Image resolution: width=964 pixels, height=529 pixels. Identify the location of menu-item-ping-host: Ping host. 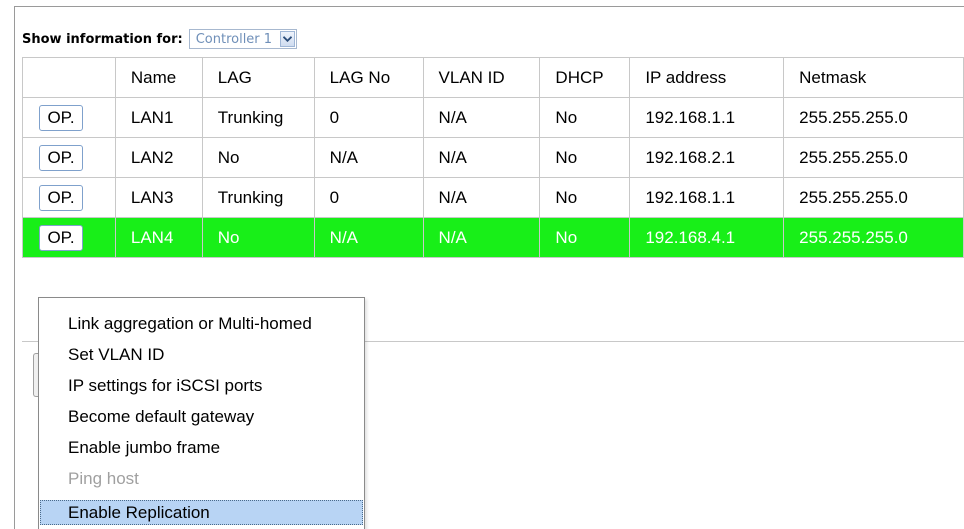
(103, 478).